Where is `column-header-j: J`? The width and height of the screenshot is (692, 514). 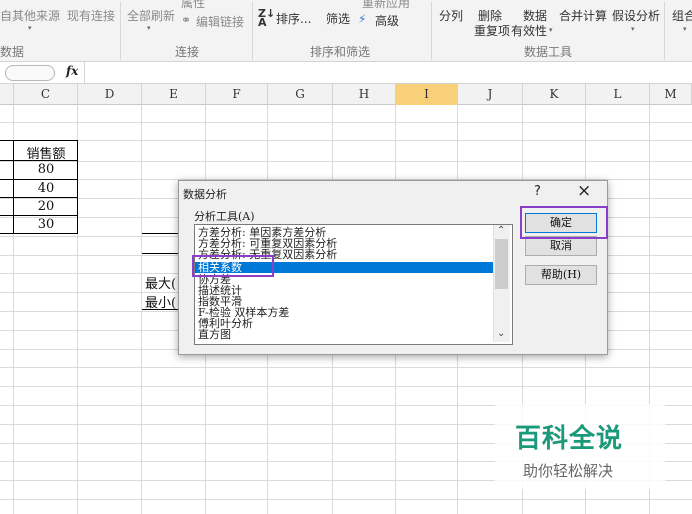
column-header-j: J is located at coordinates (490, 94).